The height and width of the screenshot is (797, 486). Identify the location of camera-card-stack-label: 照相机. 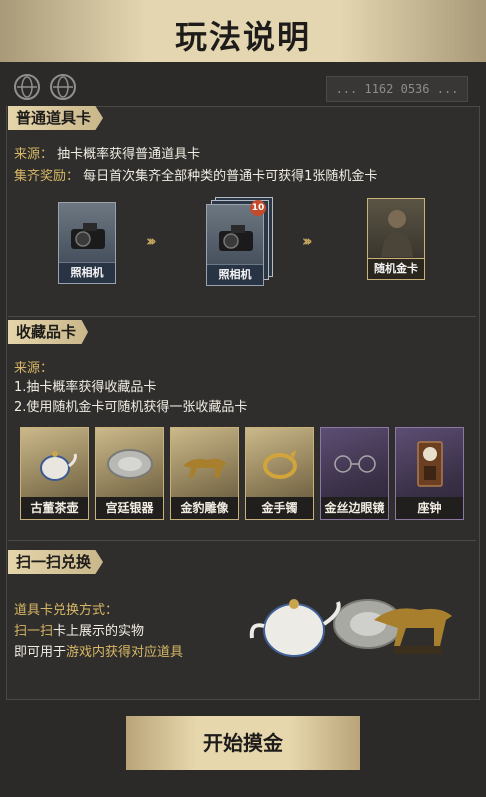
(235, 274).